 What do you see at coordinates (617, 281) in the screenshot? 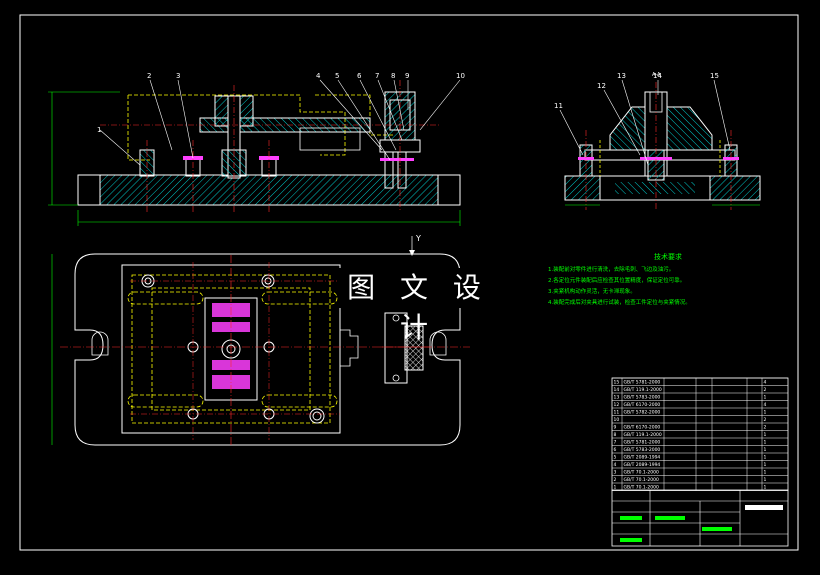
I see `technical-requirement-line: 2.各定位元件装配后应检查其位置精度，保证定位可靠。` at bounding box center [617, 281].